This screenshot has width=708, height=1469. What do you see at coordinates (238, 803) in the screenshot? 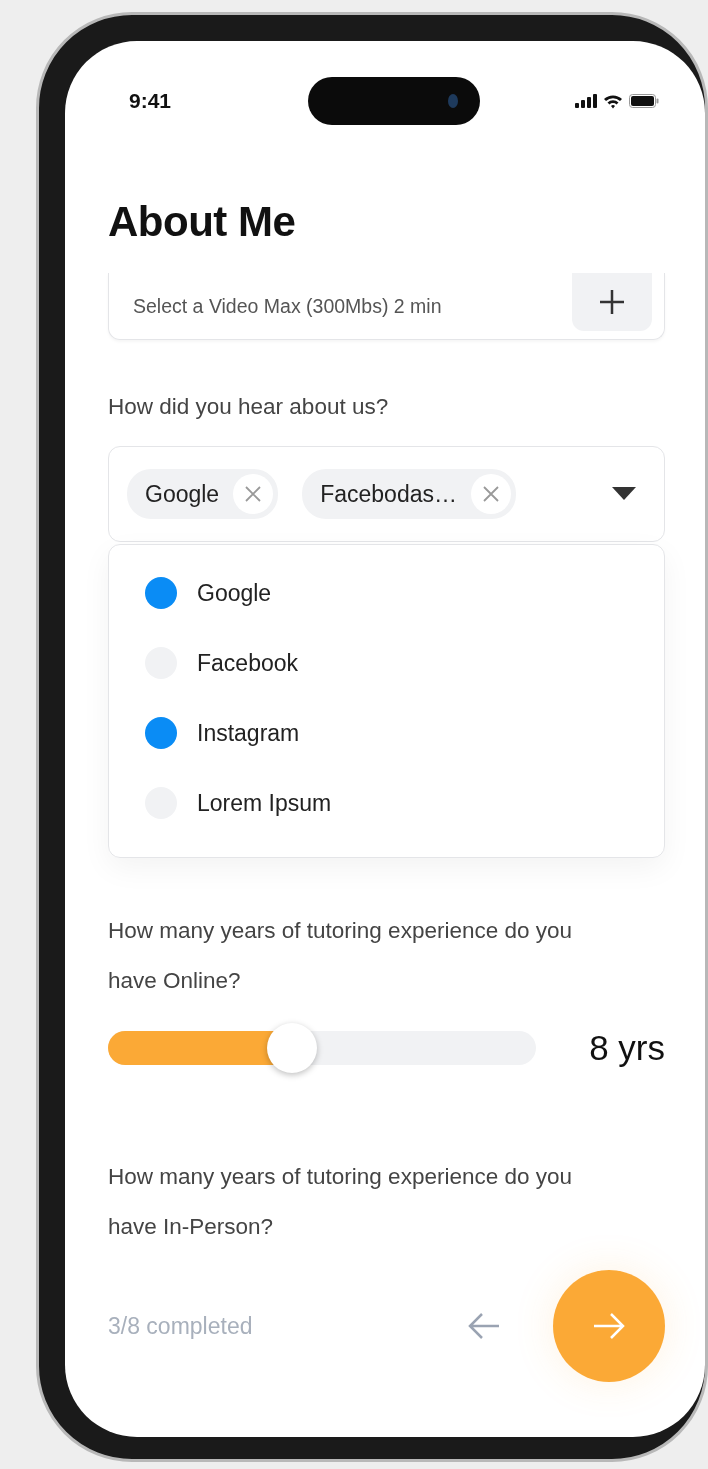
I see `option-item: Lorem Ipsum` at bounding box center [238, 803].